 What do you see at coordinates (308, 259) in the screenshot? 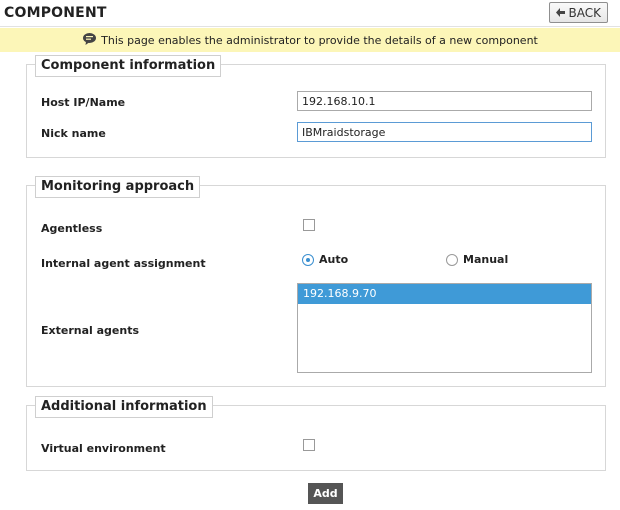
I see `radio-auto-control` at bounding box center [308, 259].